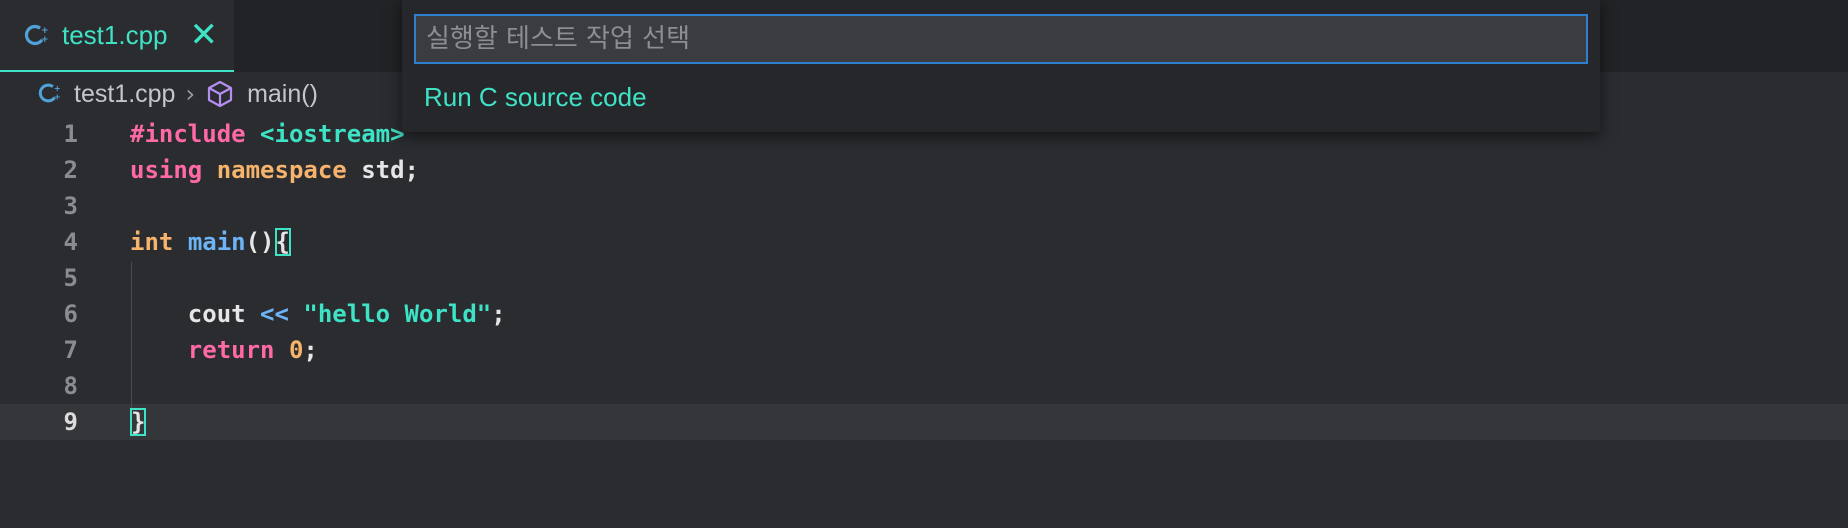 The image size is (1848, 528). I want to click on tab-label: test1.cpp, so click(115, 34).